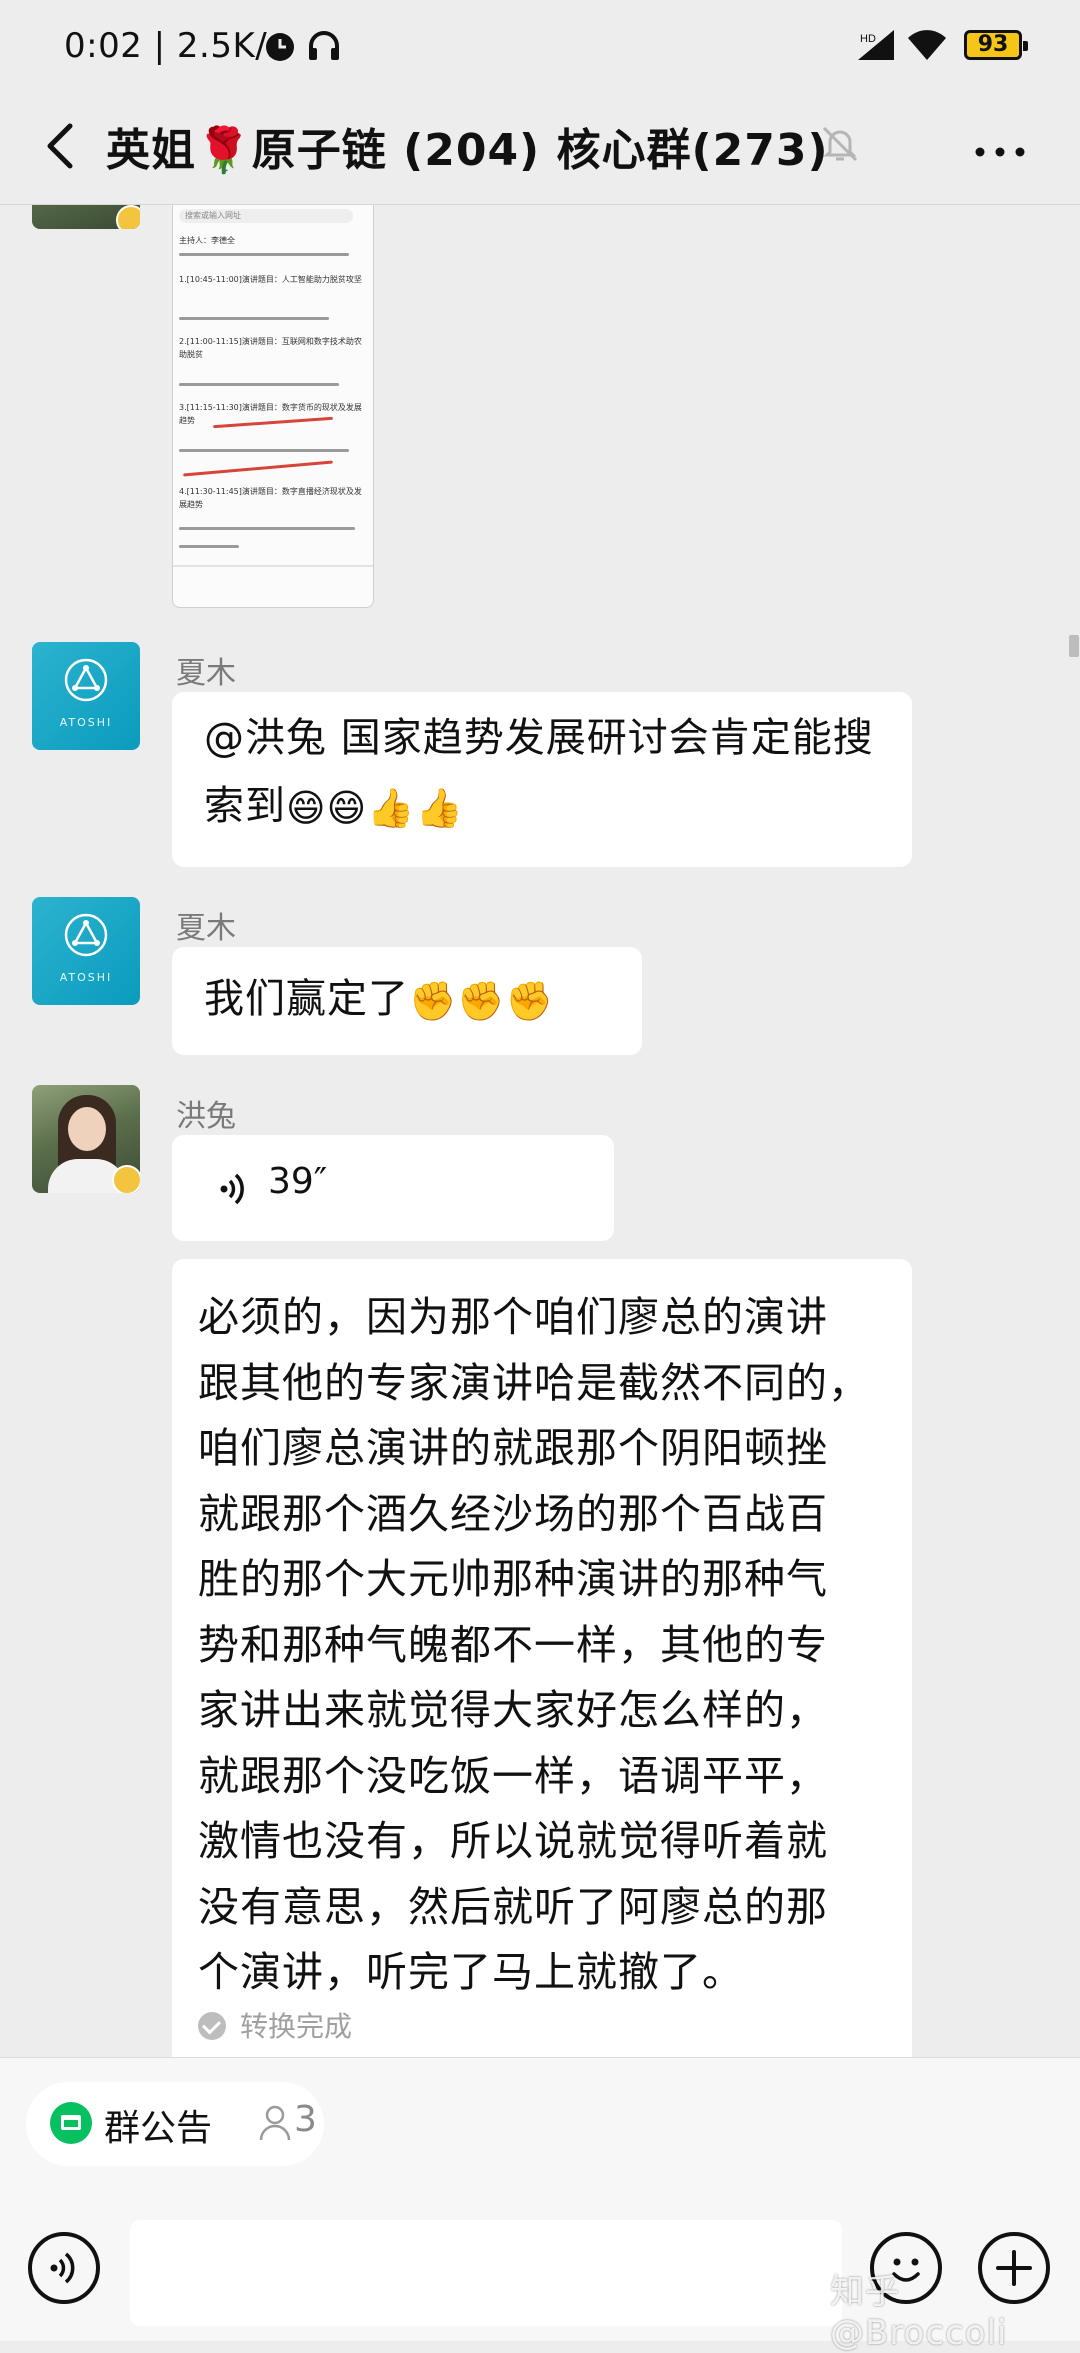 This screenshot has height=2353, width=1080. Describe the element at coordinates (207, 240) in the screenshot. I see `image-line: 主持人：李德全` at that location.